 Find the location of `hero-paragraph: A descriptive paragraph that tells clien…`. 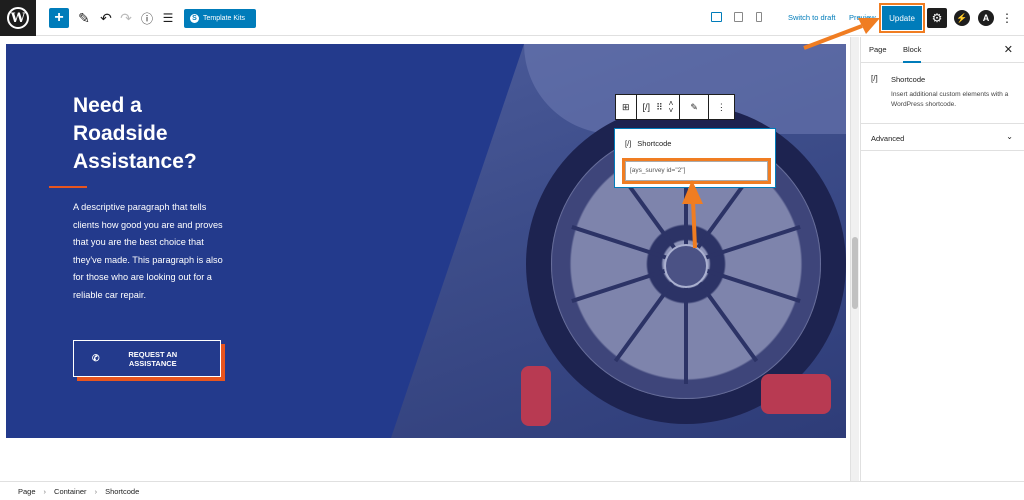

hero-paragraph: A descriptive paragraph that tells clien… is located at coordinates (148, 251).